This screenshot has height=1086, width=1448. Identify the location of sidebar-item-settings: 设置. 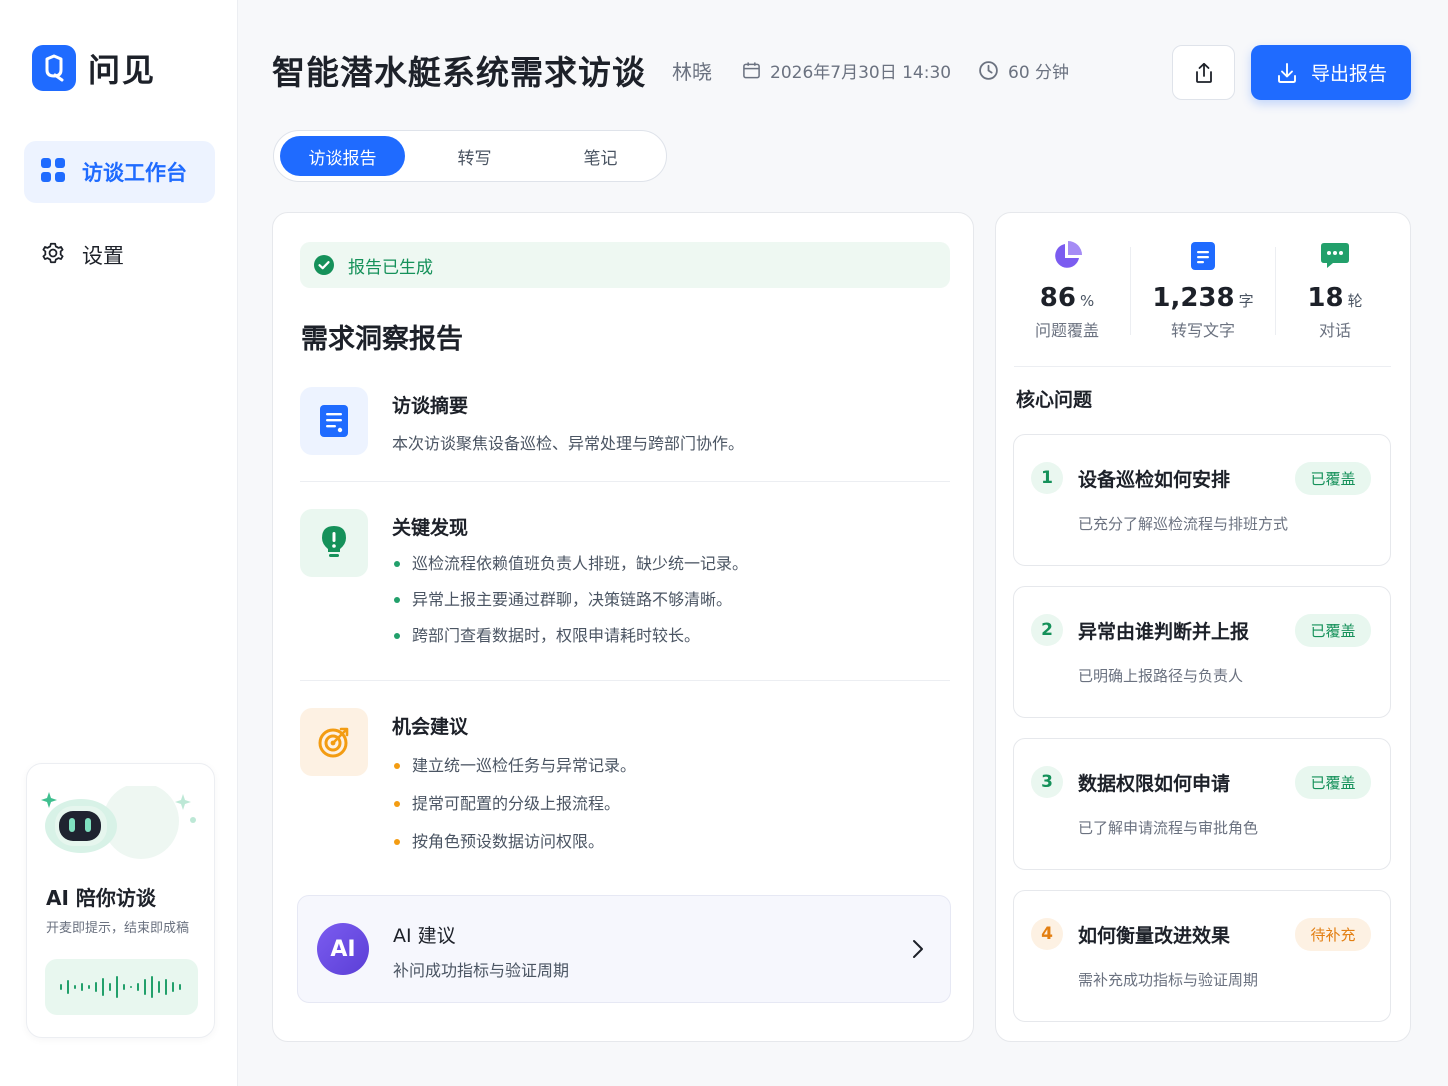
(119, 255).